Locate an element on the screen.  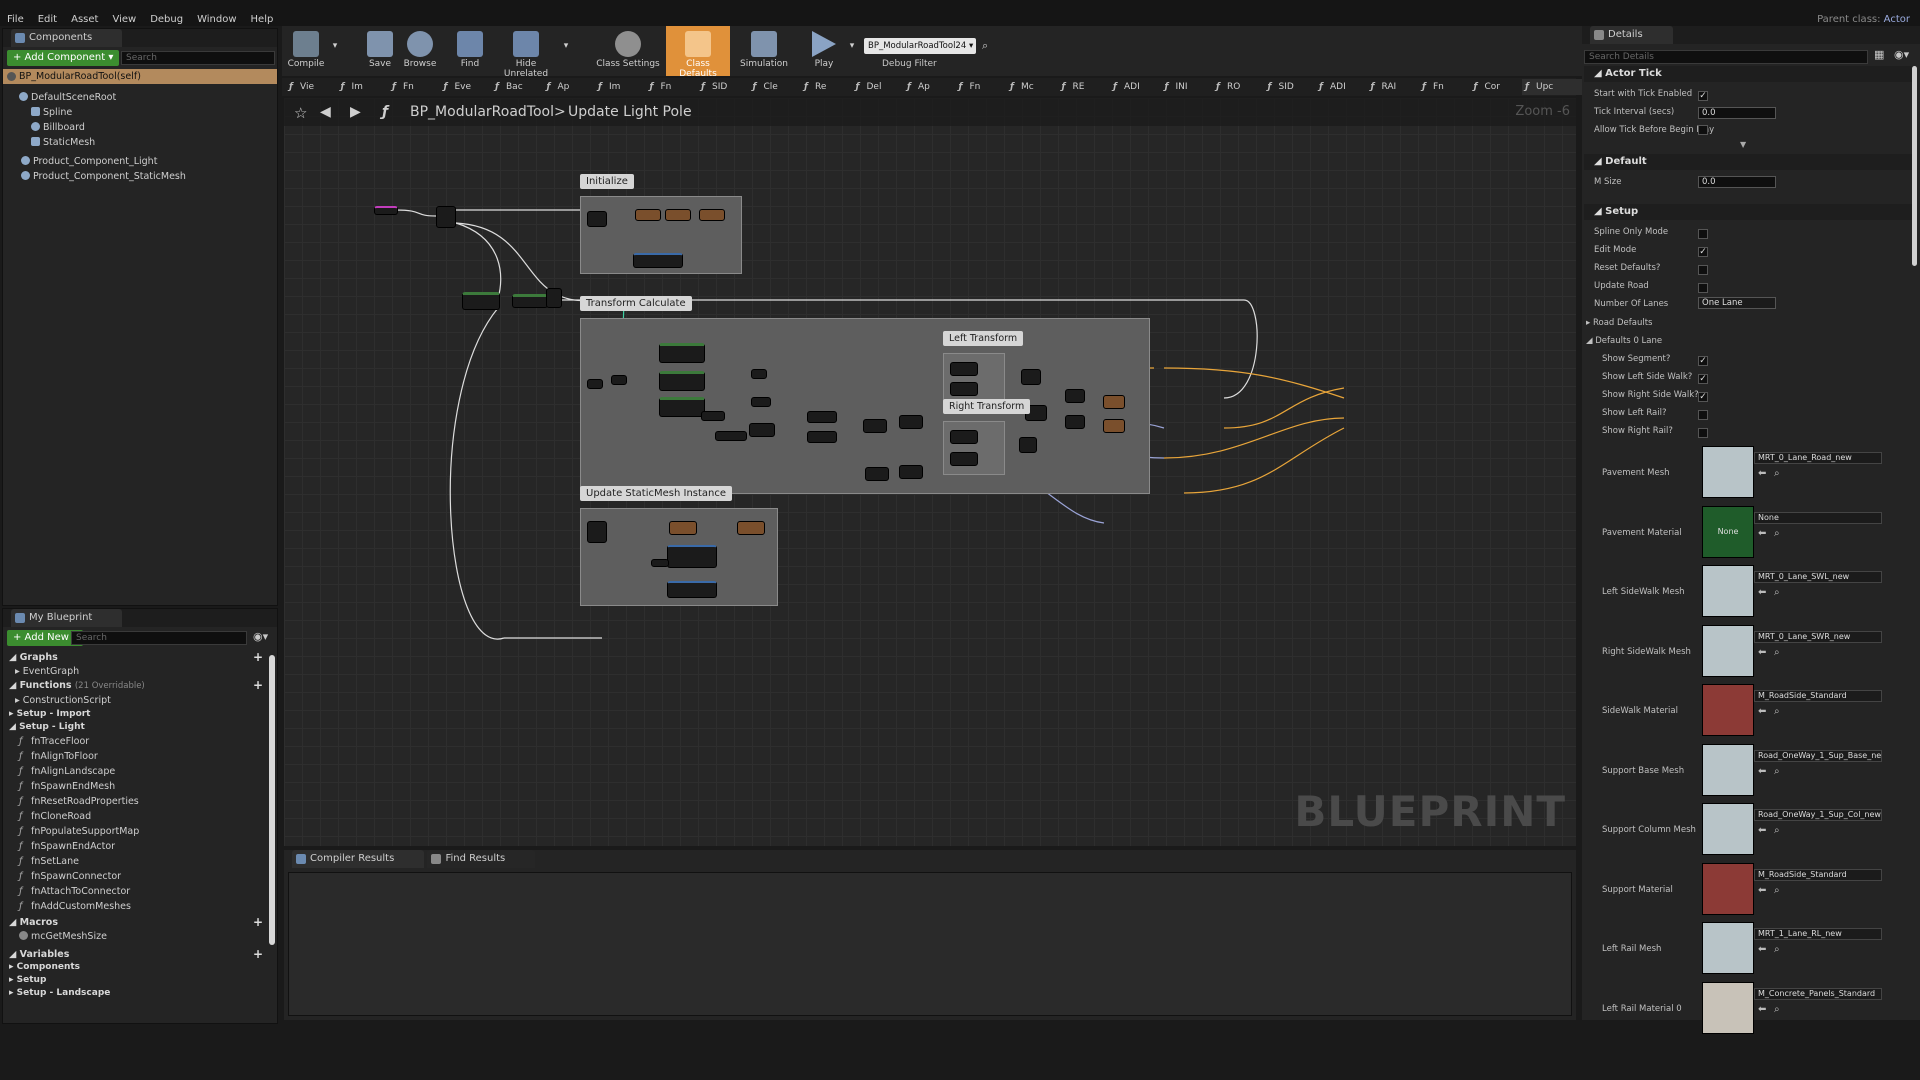
comment-left-transform-box is located at coordinates (974, 378).